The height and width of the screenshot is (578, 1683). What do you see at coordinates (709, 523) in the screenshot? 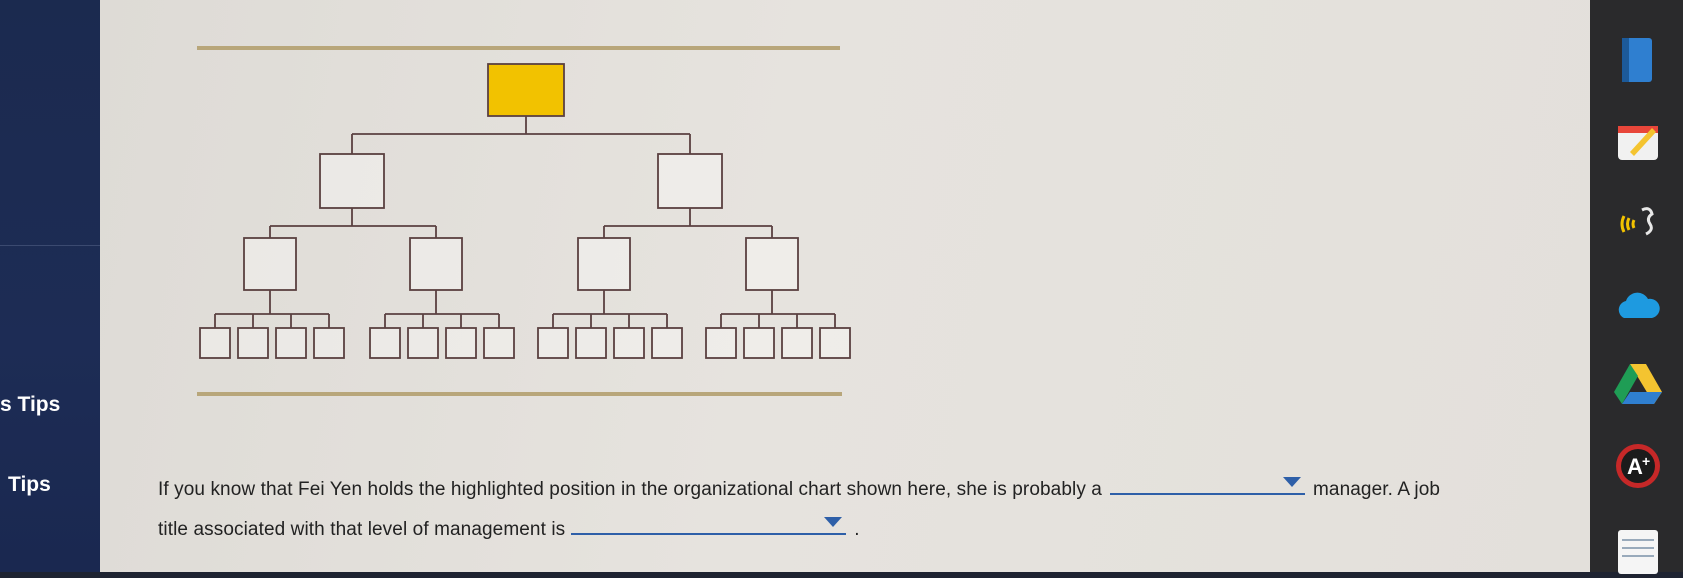
I see `job-title-dropdown` at bounding box center [709, 523].